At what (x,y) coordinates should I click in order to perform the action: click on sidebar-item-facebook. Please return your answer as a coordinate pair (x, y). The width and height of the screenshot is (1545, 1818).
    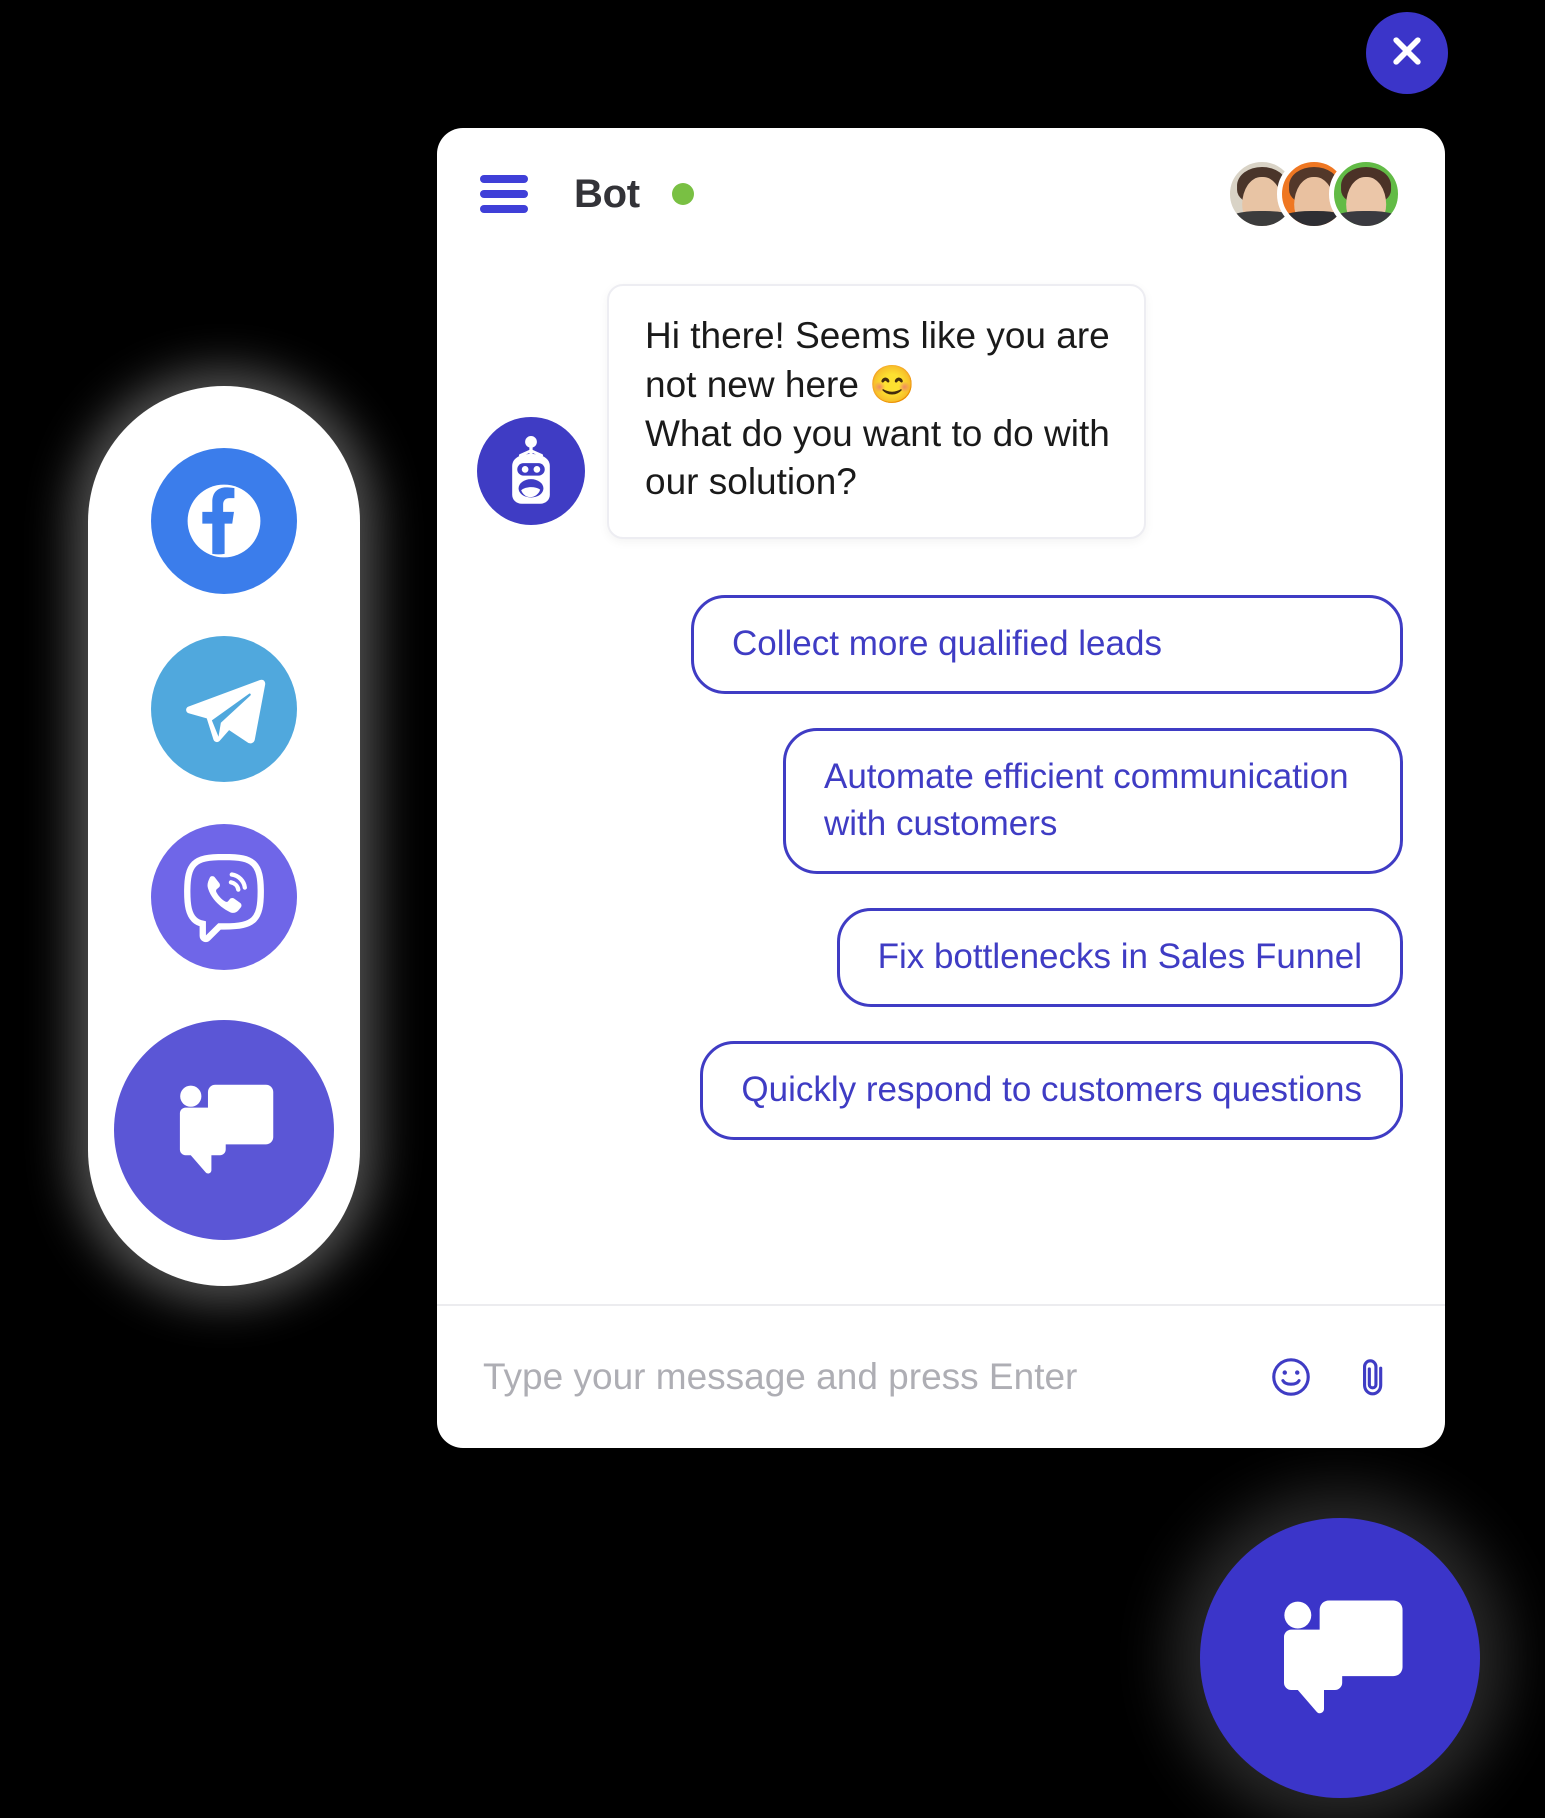
    Looking at the image, I should click on (224, 521).